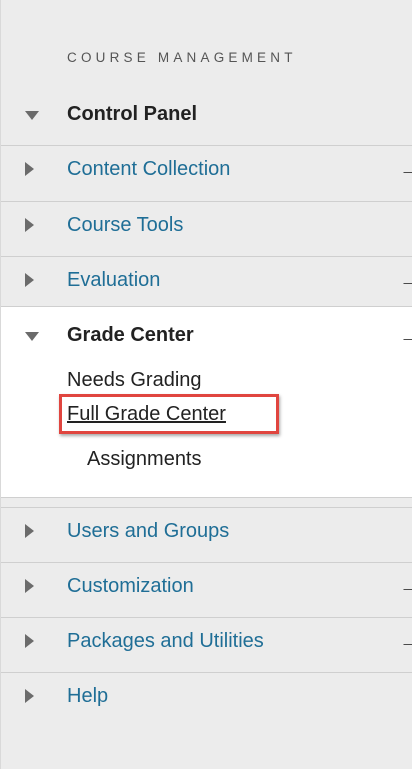 This screenshot has height=769, width=412. I want to click on menu-item-label: Help, so click(87, 696).